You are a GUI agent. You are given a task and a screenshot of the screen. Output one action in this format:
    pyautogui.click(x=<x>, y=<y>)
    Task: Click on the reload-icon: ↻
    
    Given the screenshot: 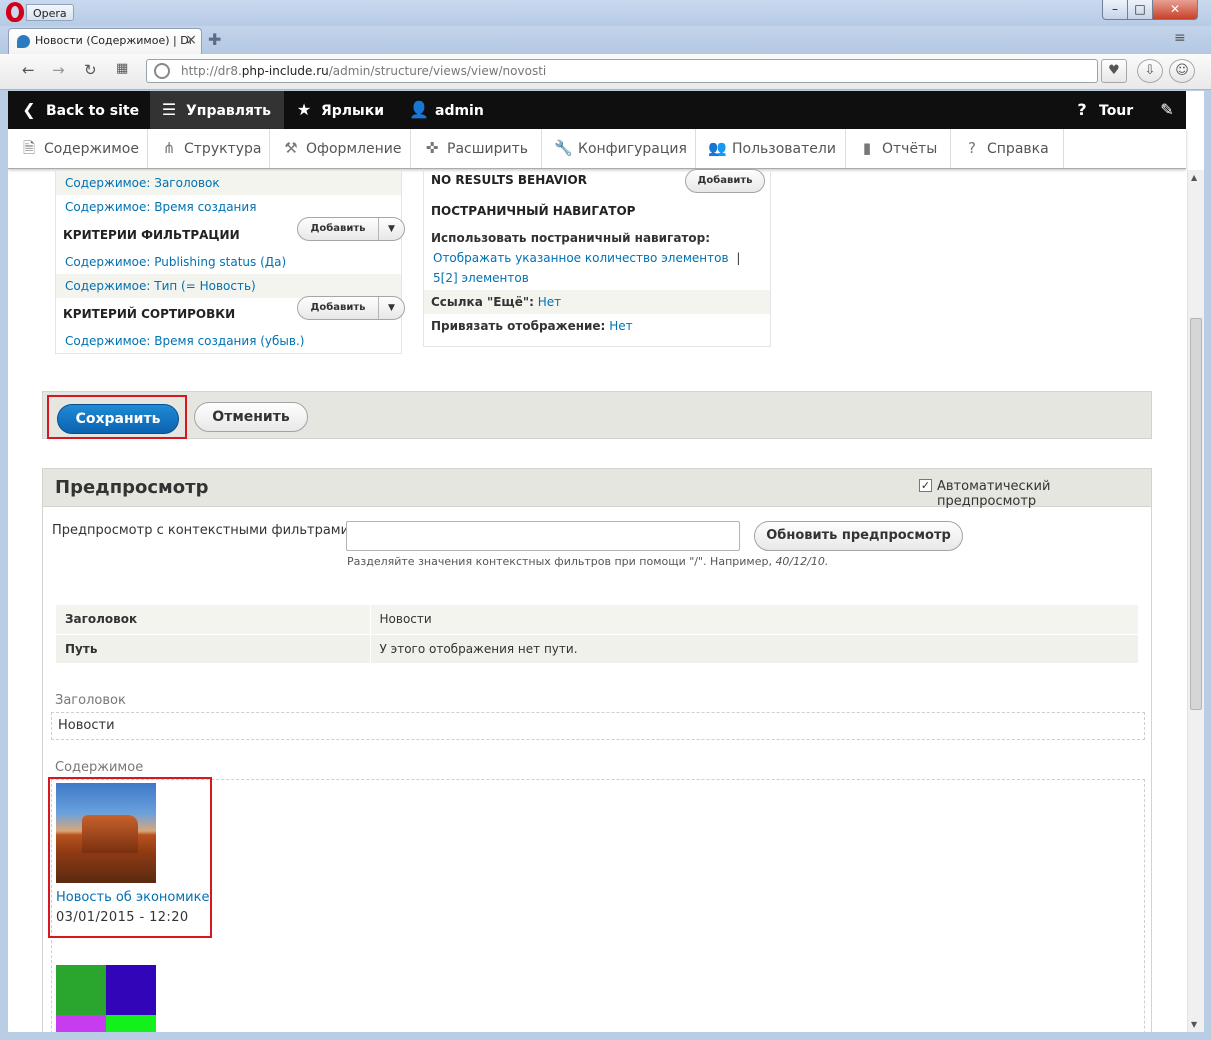 What is the action you would take?
    pyautogui.click(x=90, y=70)
    